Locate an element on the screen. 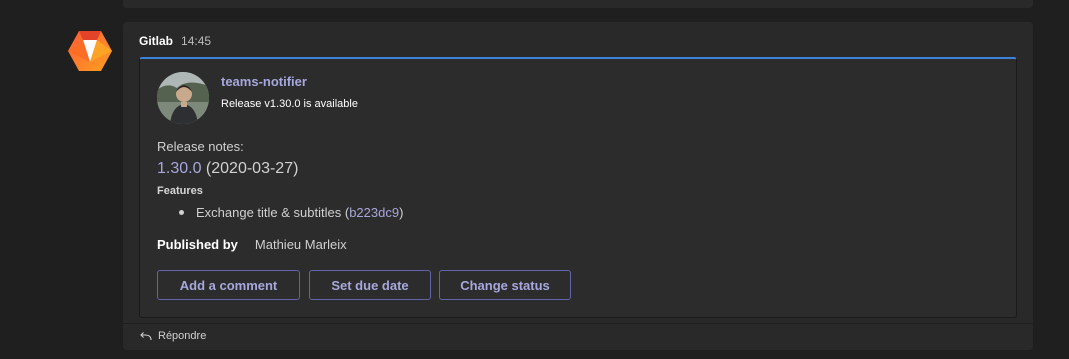 The height and width of the screenshot is (359, 1069). user-avatar-photo is located at coordinates (183, 98).